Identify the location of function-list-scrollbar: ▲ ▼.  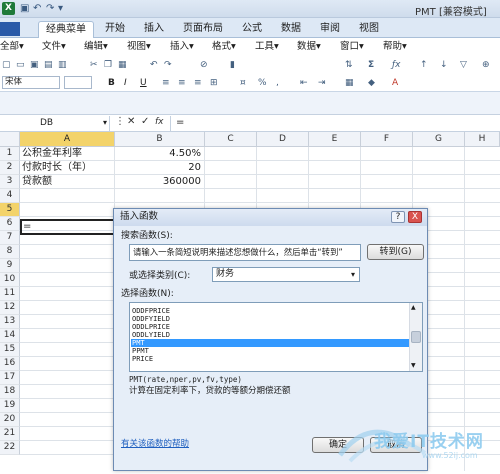
(415, 337).